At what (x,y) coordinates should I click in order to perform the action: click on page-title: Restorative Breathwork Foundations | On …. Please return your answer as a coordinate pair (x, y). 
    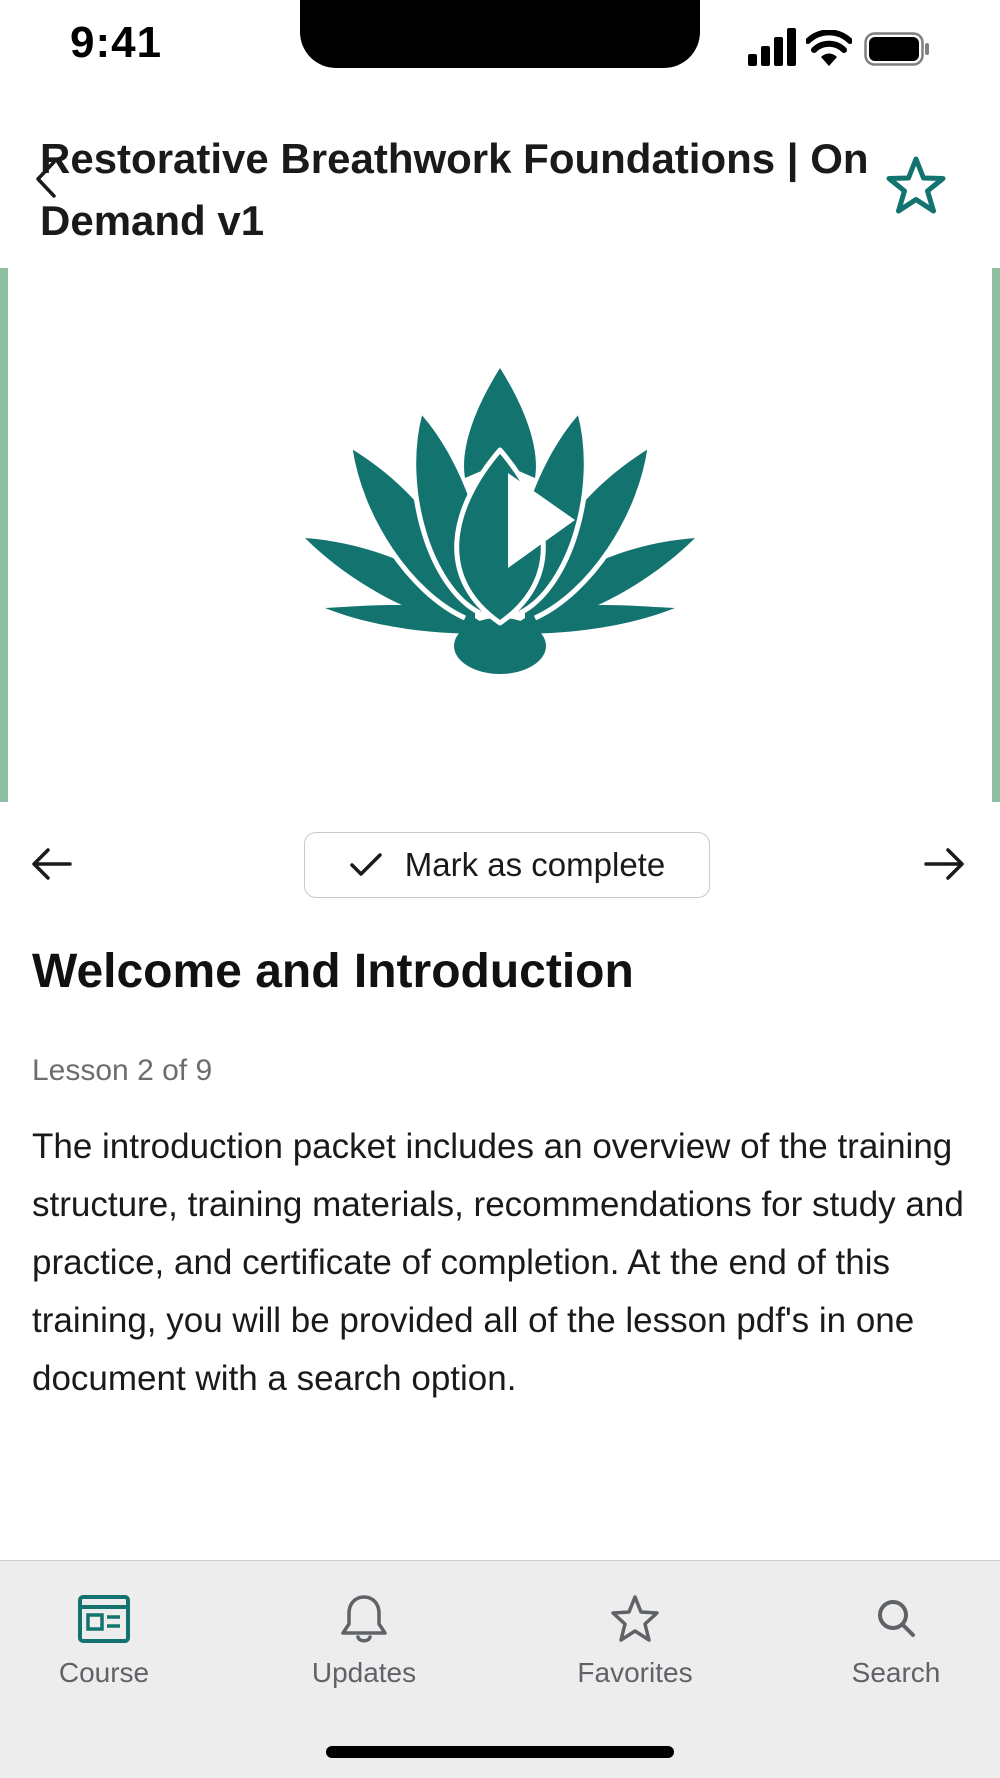
    Looking at the image, I should click on (454, 189).